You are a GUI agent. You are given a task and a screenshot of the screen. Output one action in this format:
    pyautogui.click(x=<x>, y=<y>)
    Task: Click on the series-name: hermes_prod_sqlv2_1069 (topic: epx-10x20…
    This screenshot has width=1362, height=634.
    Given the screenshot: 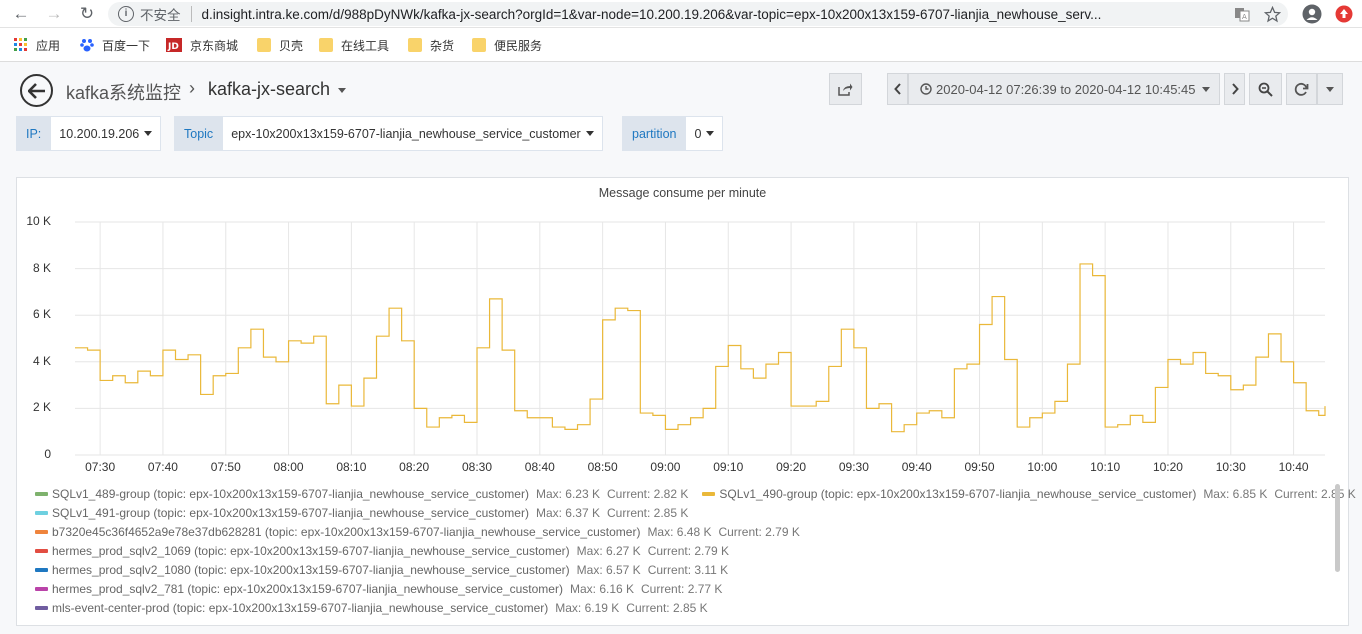 What is the action you would take?
    pyautogui.click(x=311, y=550)
    